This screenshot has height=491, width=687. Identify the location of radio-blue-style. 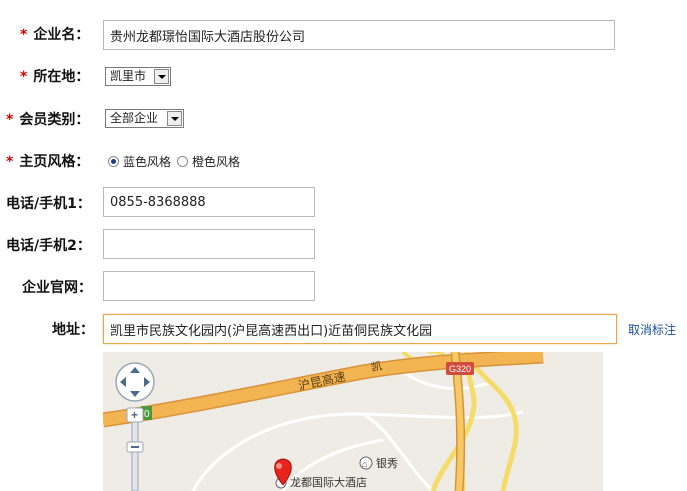
(113, 161).